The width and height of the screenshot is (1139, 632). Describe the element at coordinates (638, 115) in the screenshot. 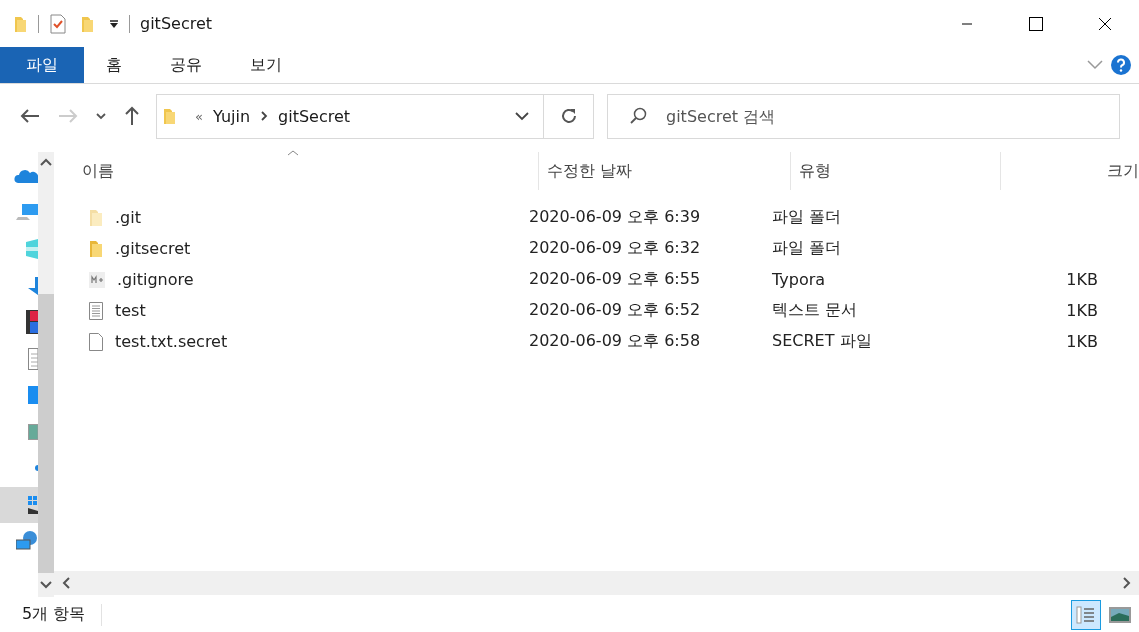

I see `search-icon` at that location.